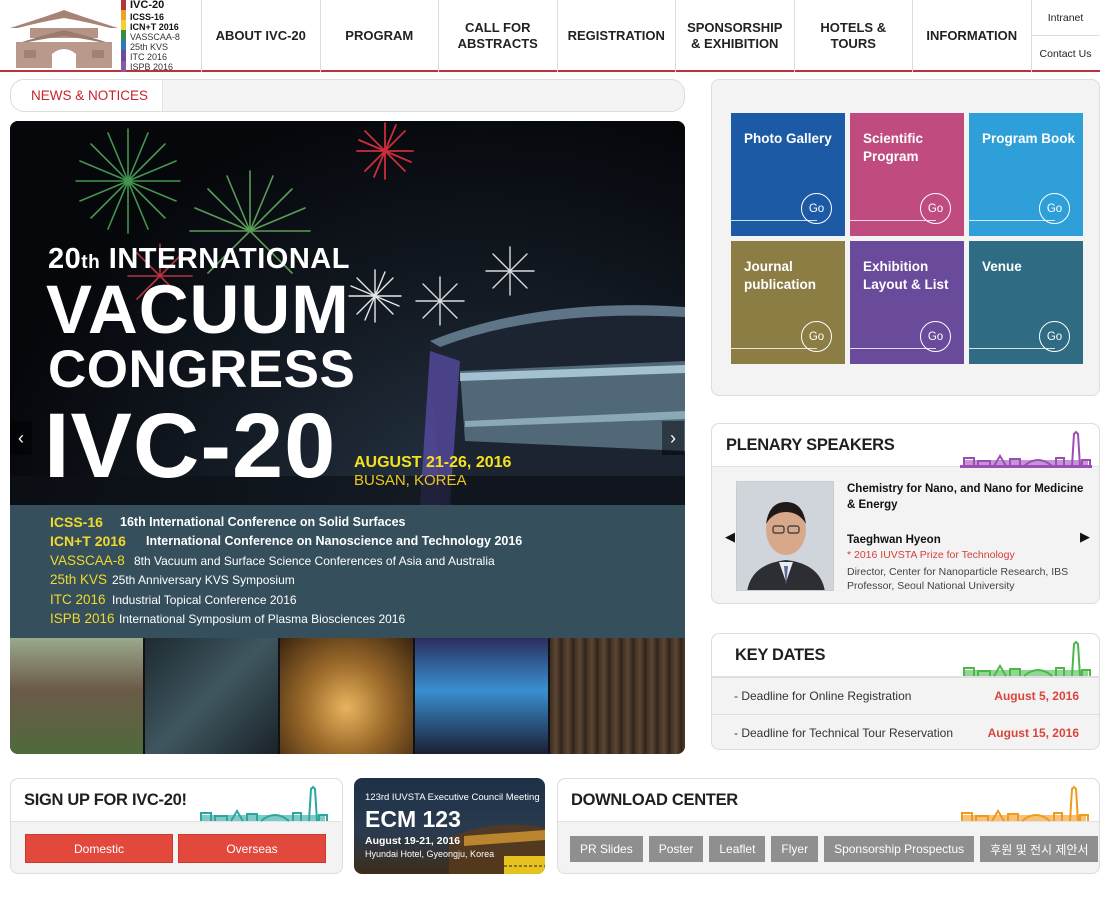 The width and height of the screenshot is (1100, 900). Describe the element at coordinates (730, 537) in the screenshot. I see `speaker-prev-button: ◀` at that location.